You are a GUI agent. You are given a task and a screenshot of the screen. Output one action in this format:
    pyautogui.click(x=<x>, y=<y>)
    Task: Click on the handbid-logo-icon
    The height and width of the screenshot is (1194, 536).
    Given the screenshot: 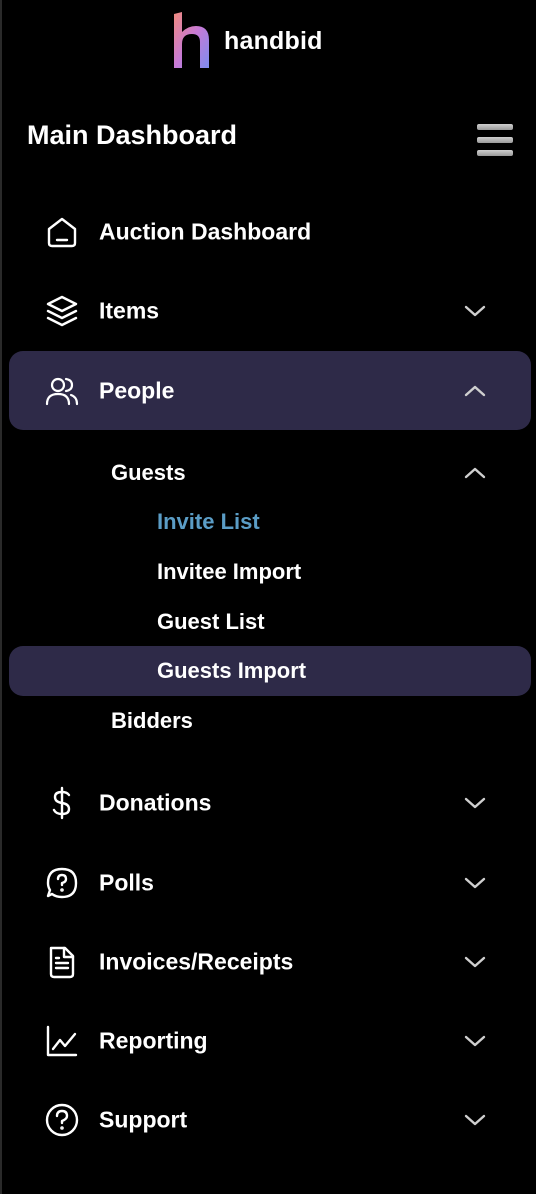 What is the action you would take?
    pyautogui.click(x=191, y=40)
    